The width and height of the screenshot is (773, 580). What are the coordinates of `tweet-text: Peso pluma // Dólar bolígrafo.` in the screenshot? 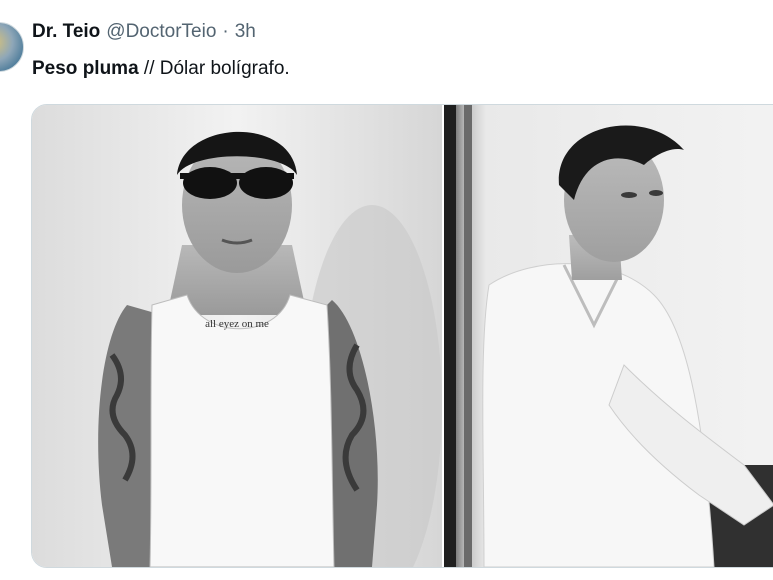 It's located at (161, 69).